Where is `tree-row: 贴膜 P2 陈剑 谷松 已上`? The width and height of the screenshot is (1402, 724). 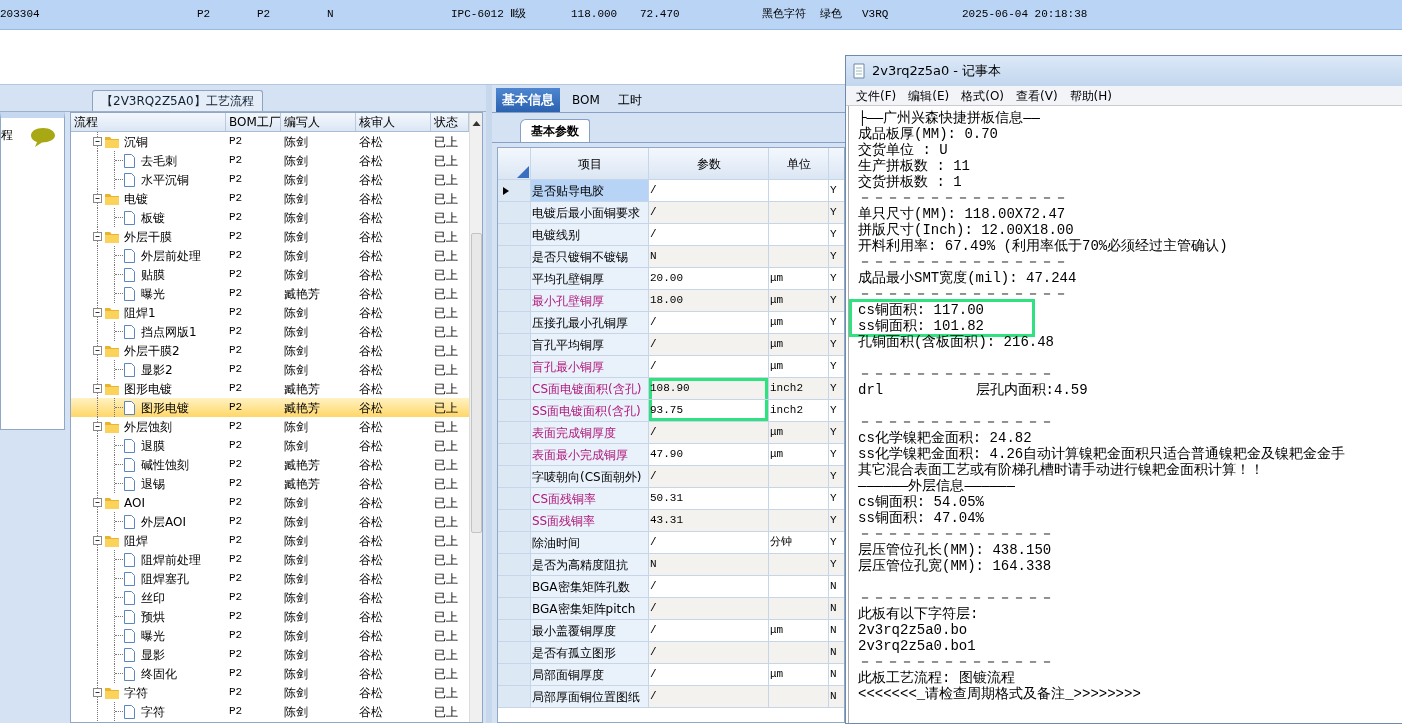 tree-row: 贴膜 P2 陈剑 谷松 已上 is located at coordinates (270, 274).